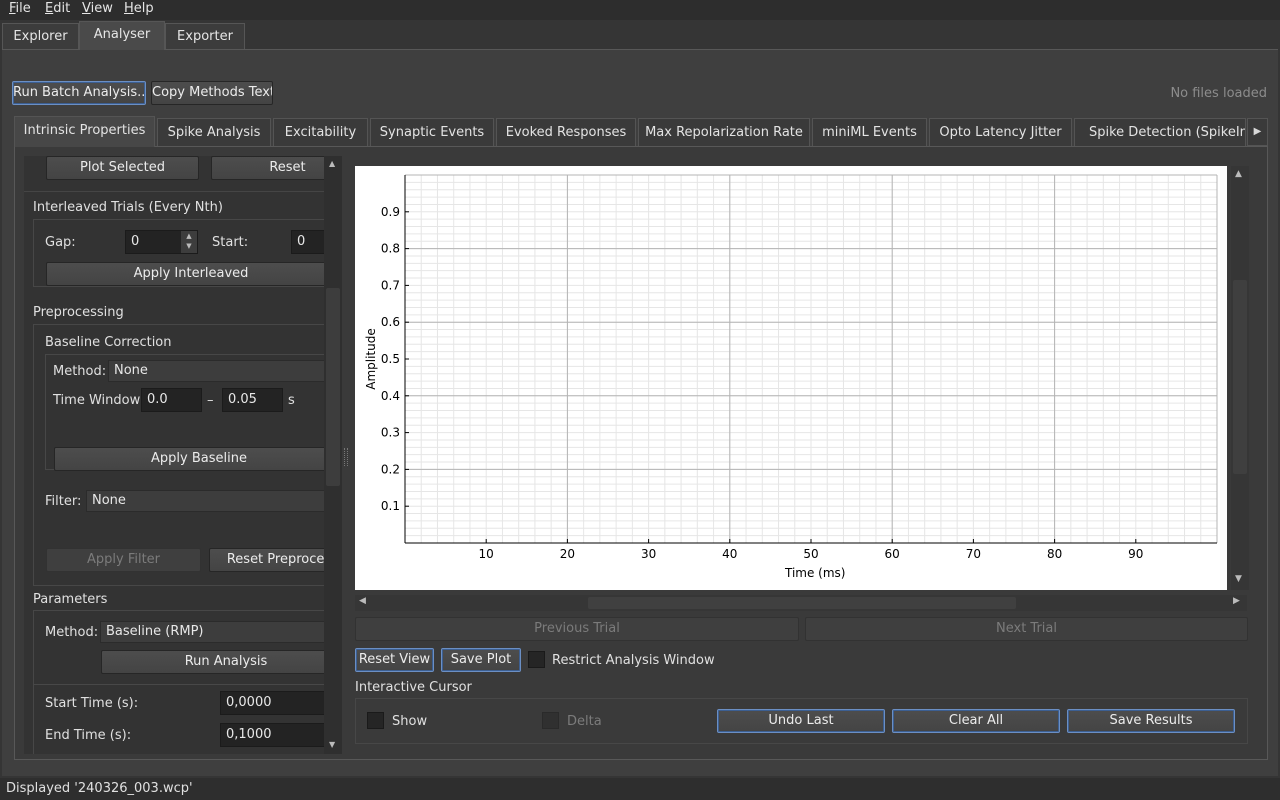 This screenshot has height=800, width=1280. Describe the element at coordinates (252, 400) in the screenshot. I see `time-window-end-input: 0.05` at that location.